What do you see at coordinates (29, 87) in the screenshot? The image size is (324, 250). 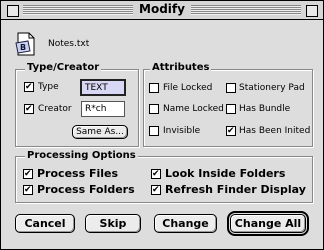 I see `type-checkbox` at bounding box center [29, 87].